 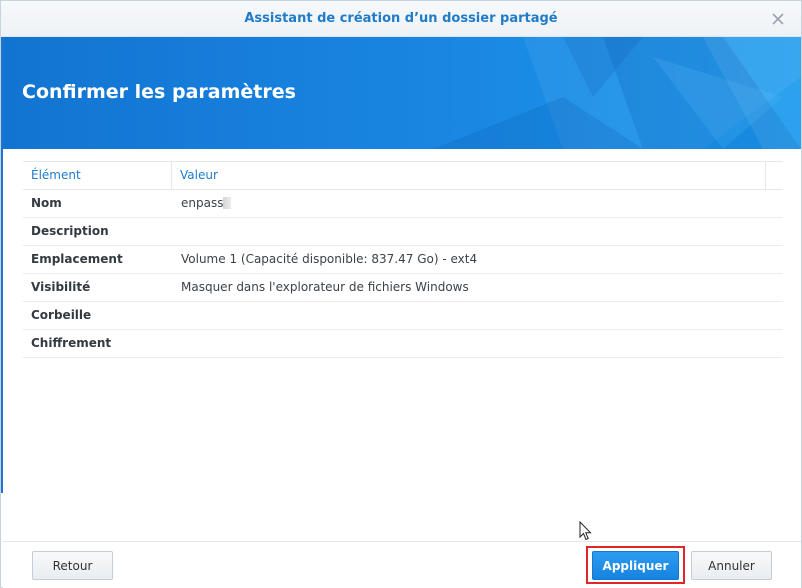 I want to click on page-heading: Confirmer les paramètres, so click(x=159, y=92).